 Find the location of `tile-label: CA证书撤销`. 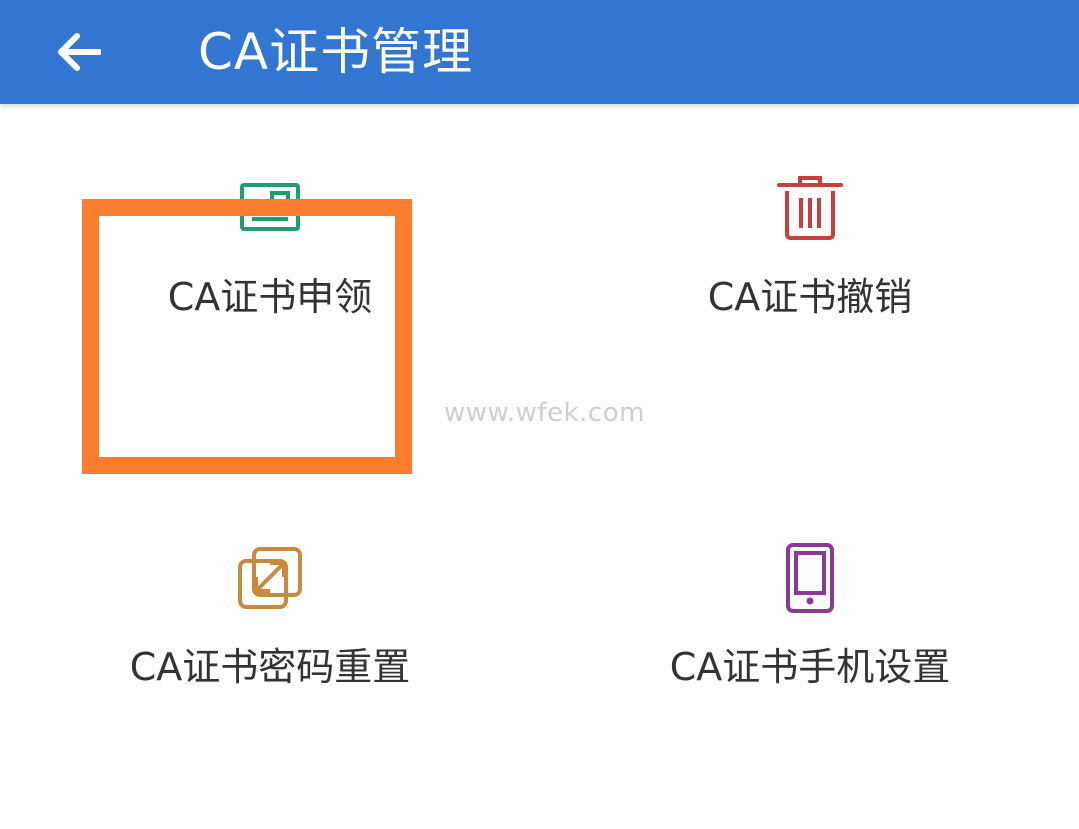

tile-label: CA证书撤销 is located at coordinates (810, 297).